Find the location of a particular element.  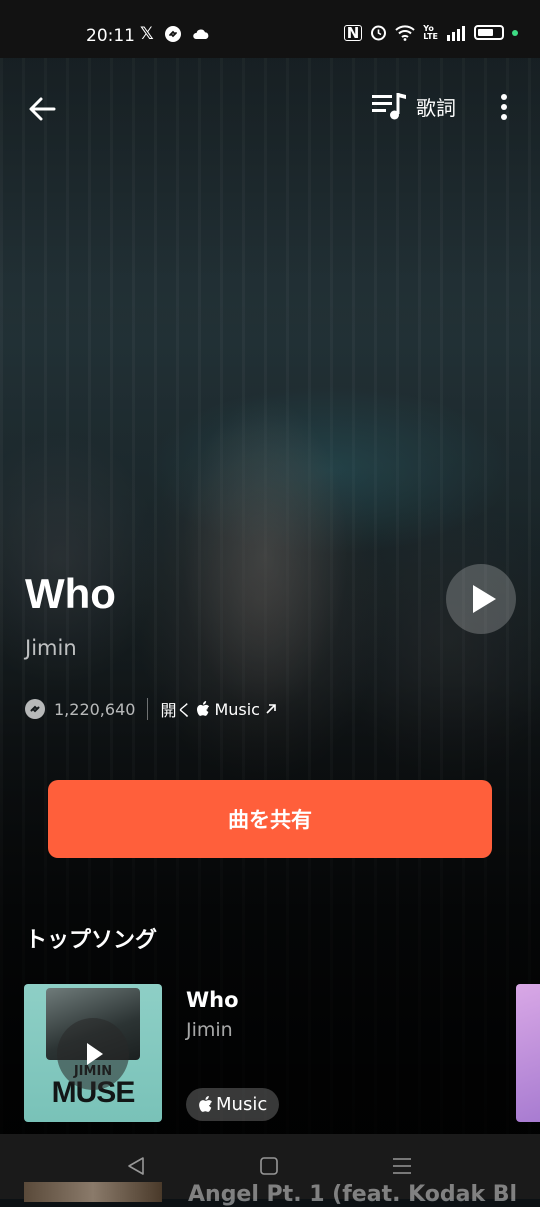

nav-recents-icon is located at coordinates (402, 1166).